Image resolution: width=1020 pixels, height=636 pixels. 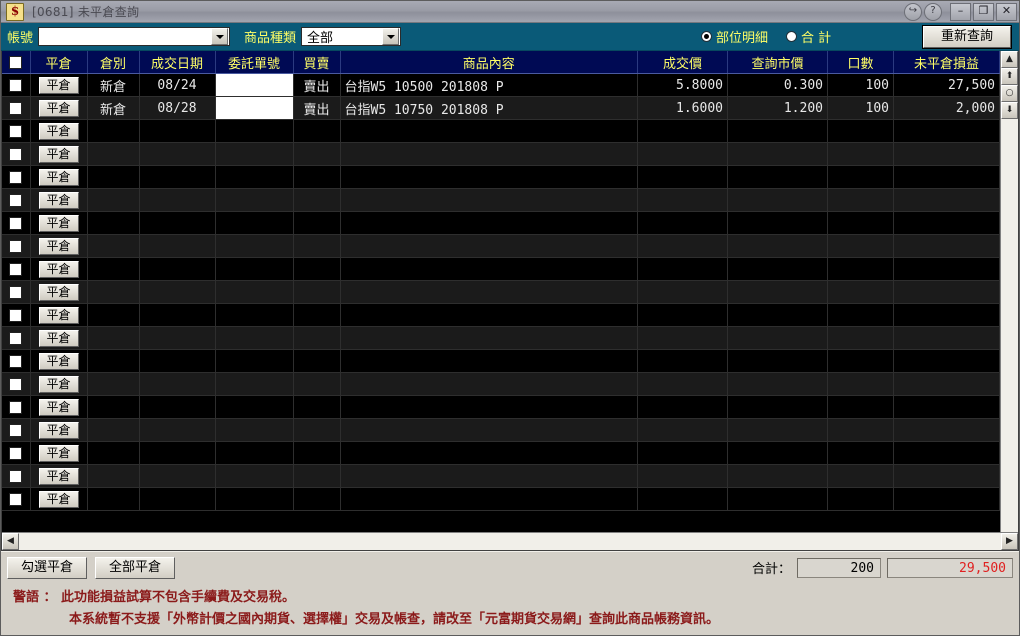 What do you see at coordinates (59, 62) in the screenshot?
I see `header-close: 平倉` at bounding box center [59, 62].